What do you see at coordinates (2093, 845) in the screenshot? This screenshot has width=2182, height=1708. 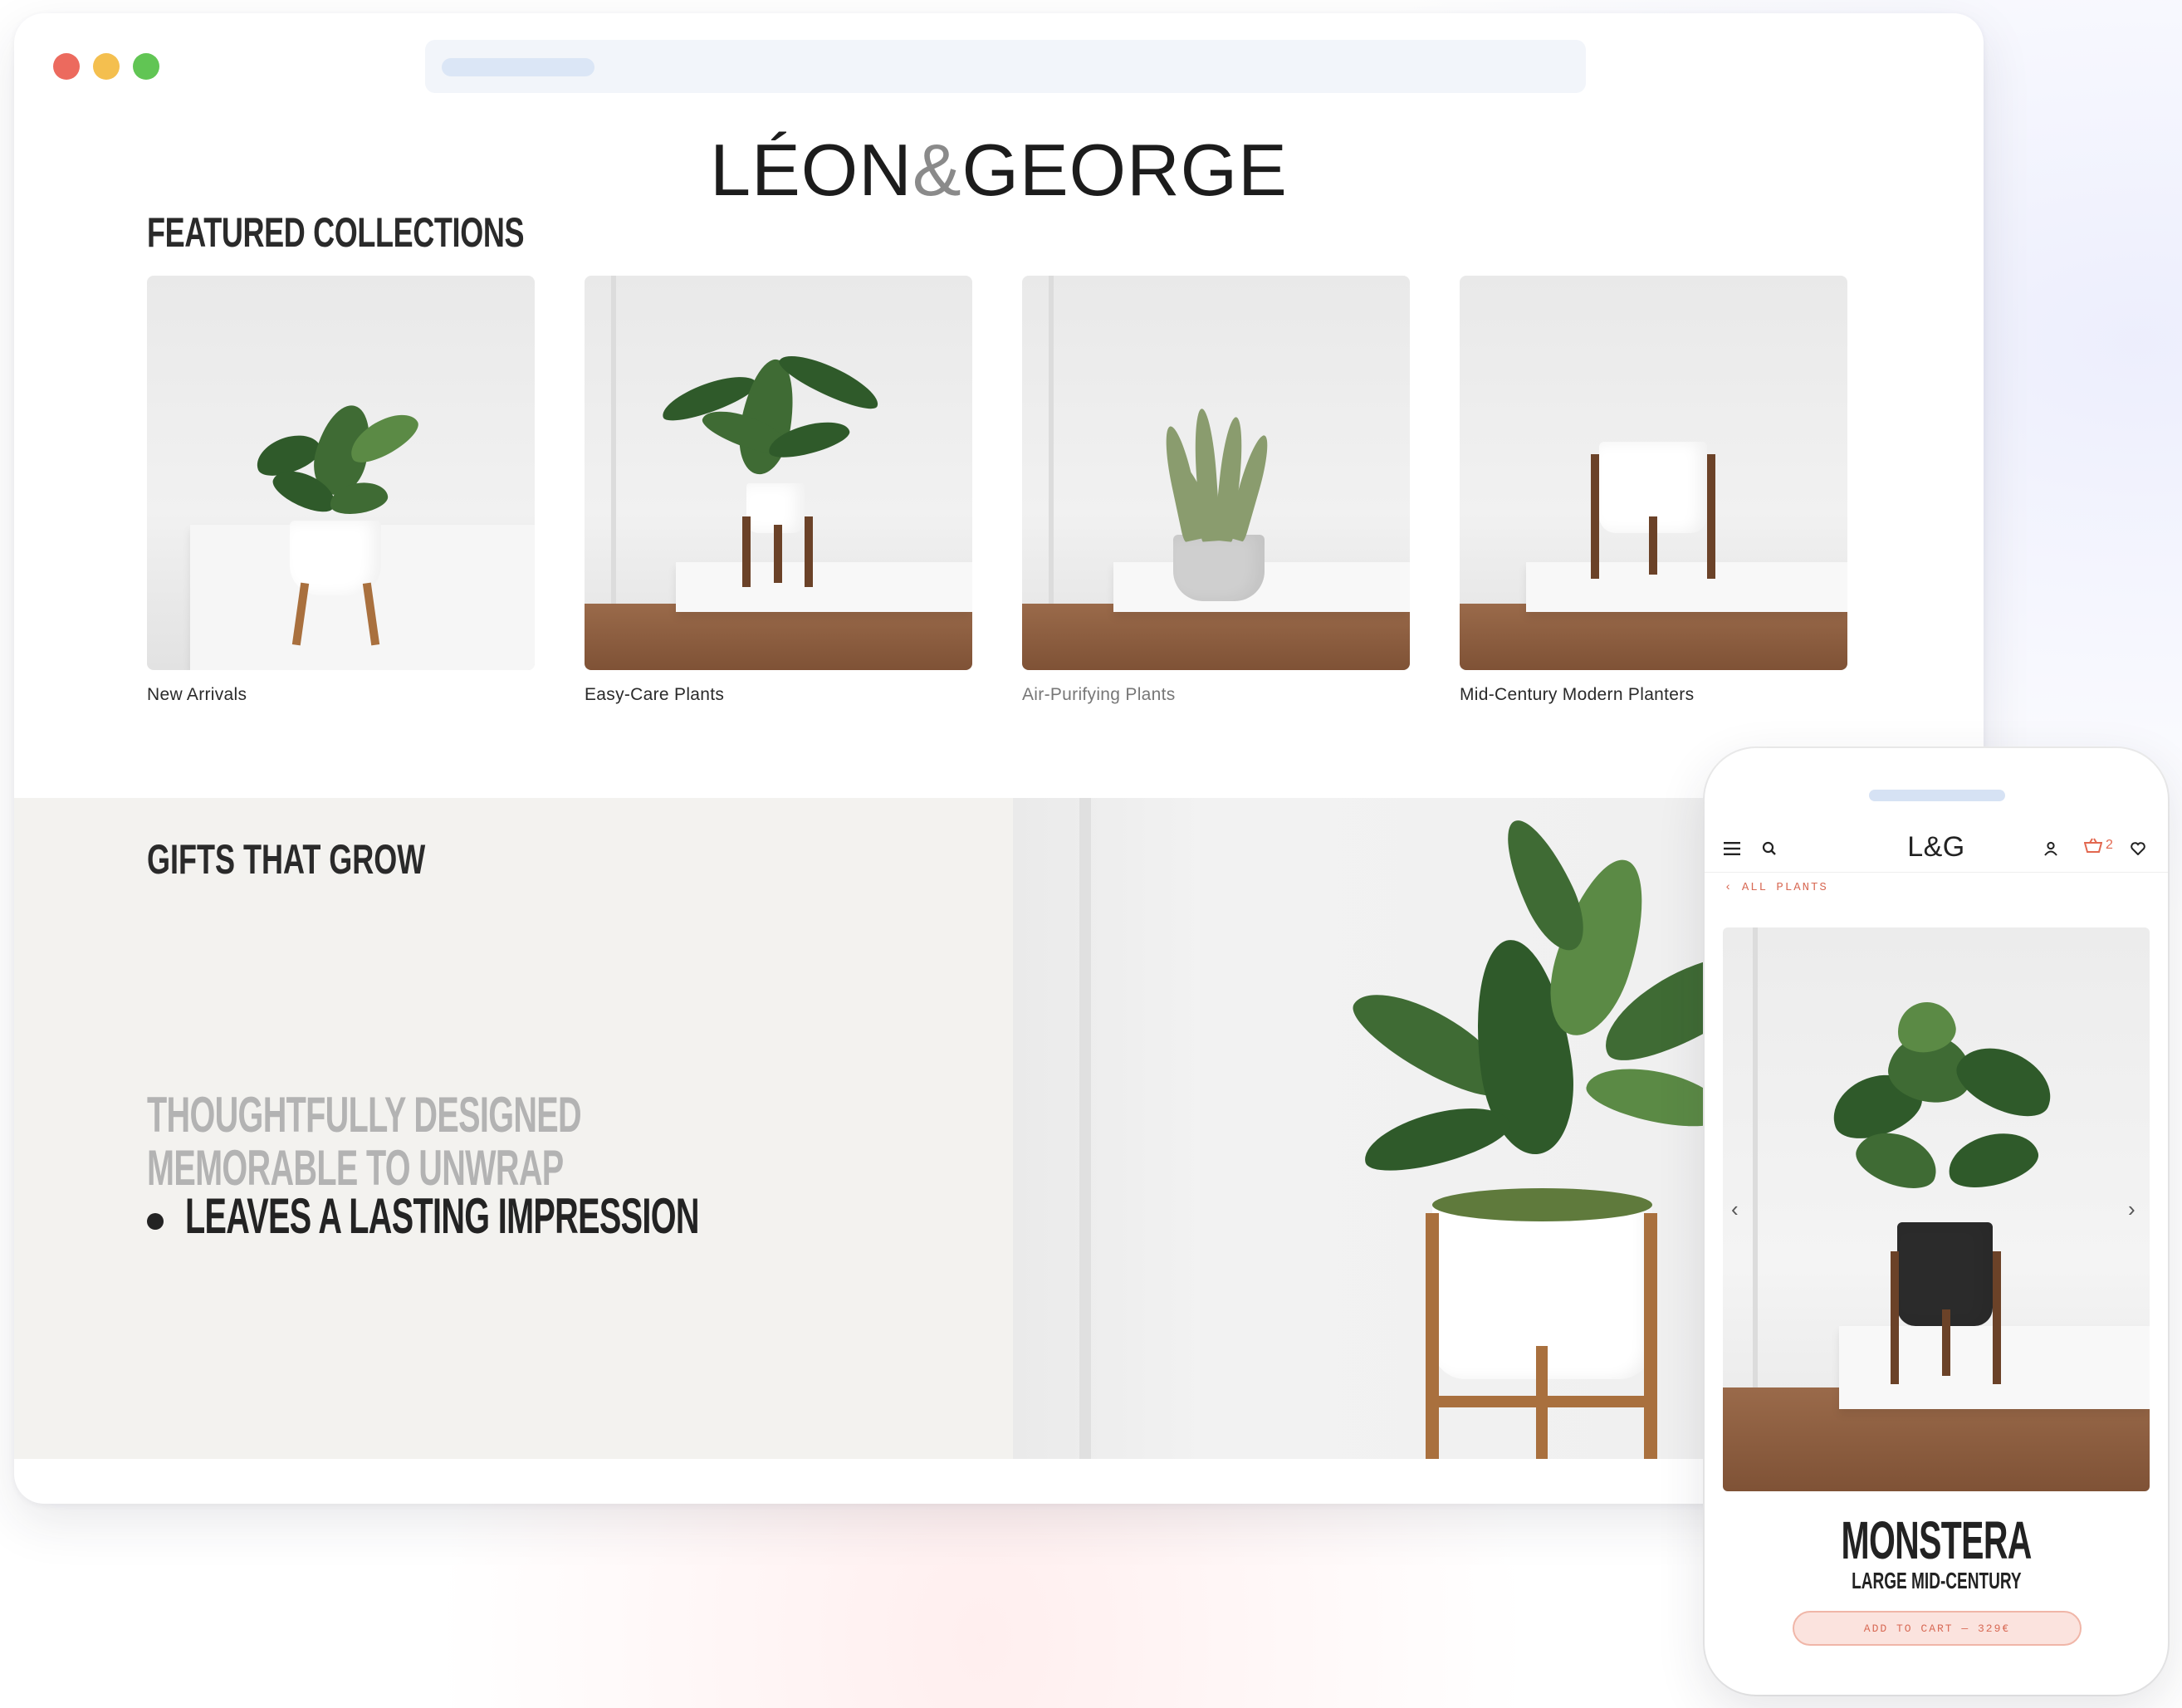 I see `basket-icon` at bounding box center [2093, 845].